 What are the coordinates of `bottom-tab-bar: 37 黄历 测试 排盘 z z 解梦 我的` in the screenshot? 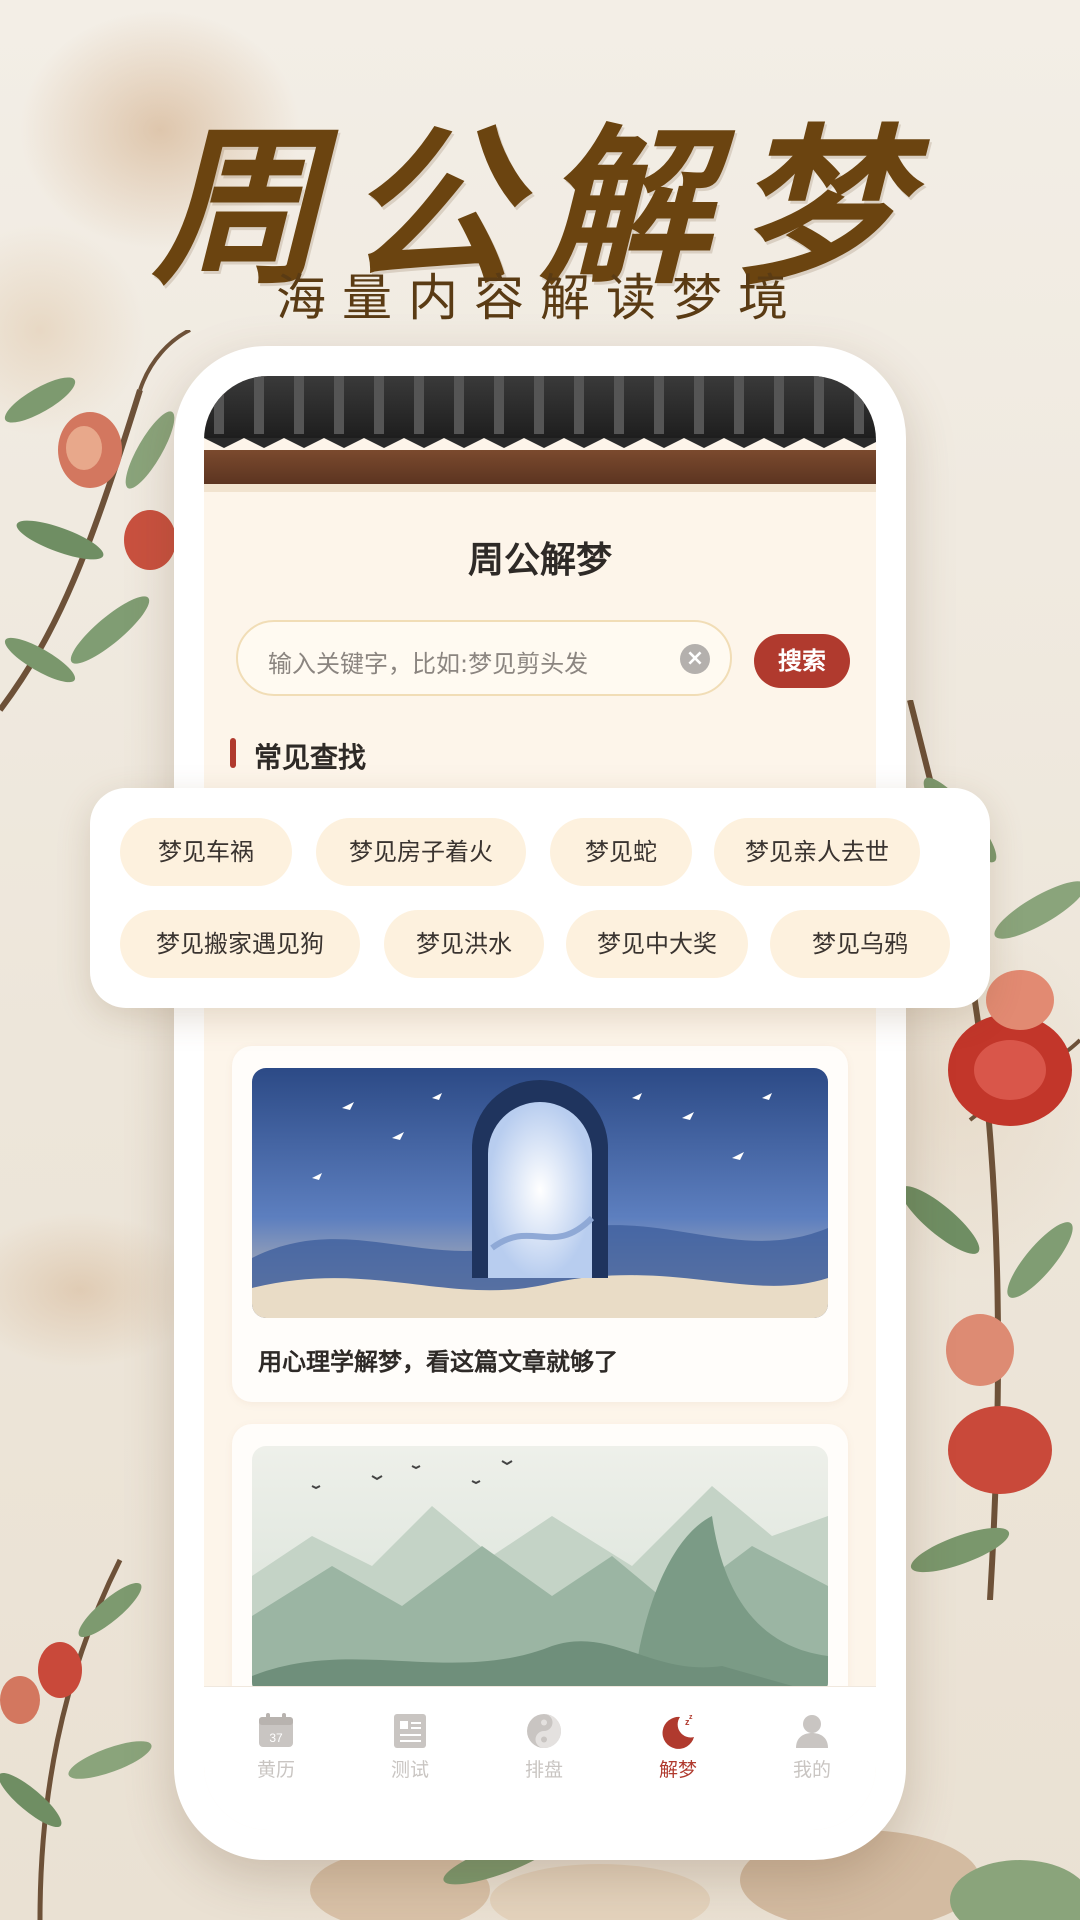 It's located at (540, 1758).